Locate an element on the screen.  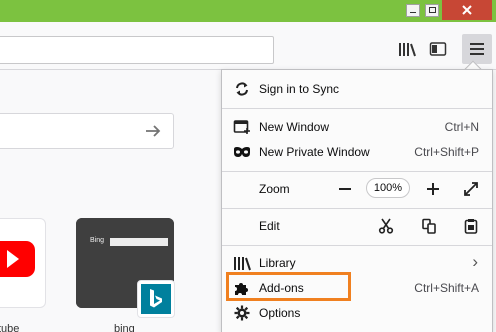
minimize-button is located at coordinates (413, 10).